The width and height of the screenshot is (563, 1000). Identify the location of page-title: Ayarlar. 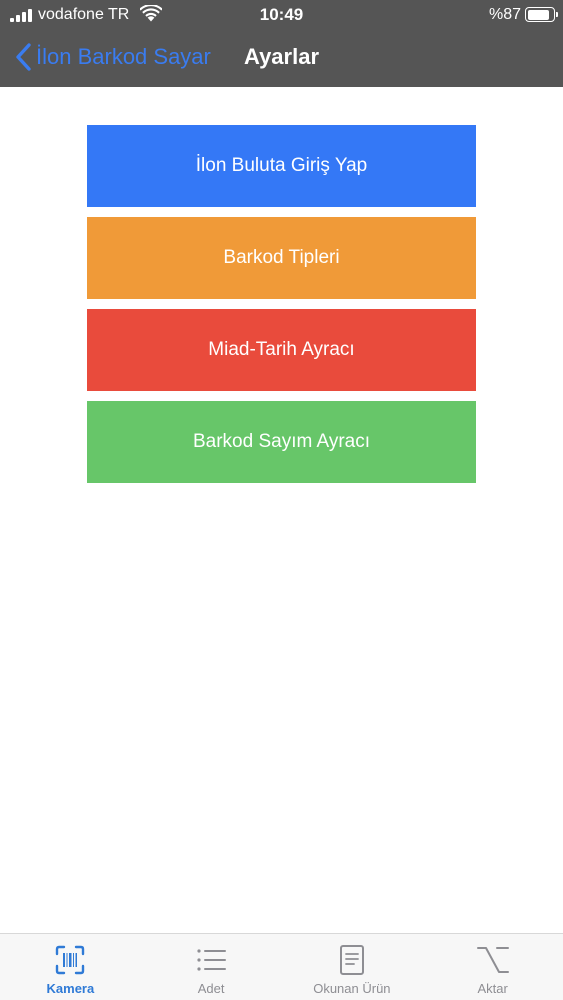
(282, 56).